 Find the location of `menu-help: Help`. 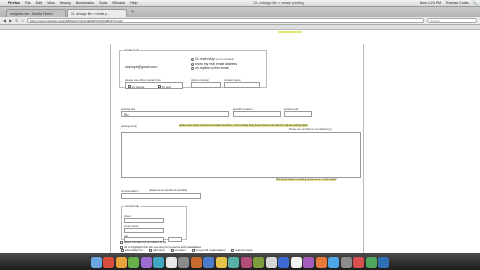

menu-help: Help is located at coordinates (133, 3).